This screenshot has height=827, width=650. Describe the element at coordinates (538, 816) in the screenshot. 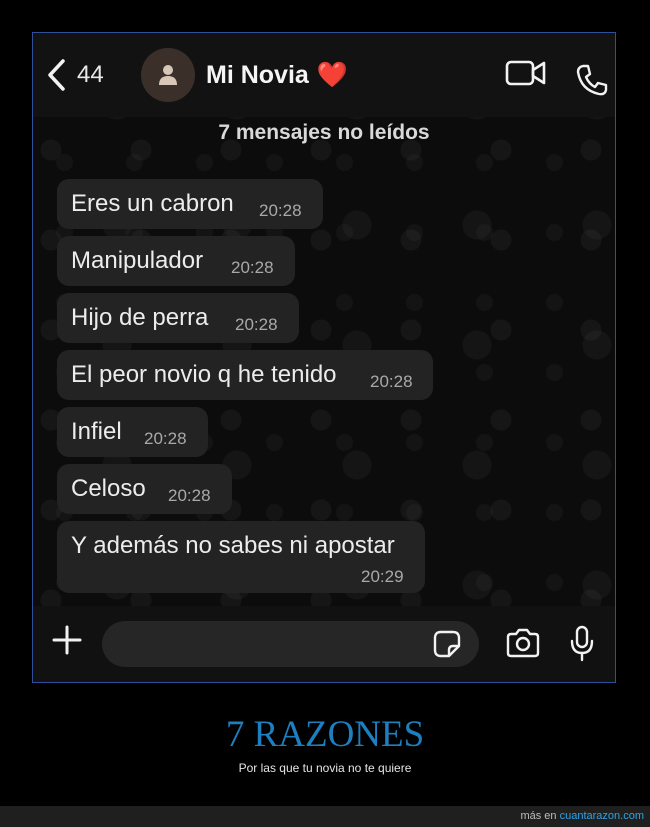

I see `footer-prefix: más en` at that location.